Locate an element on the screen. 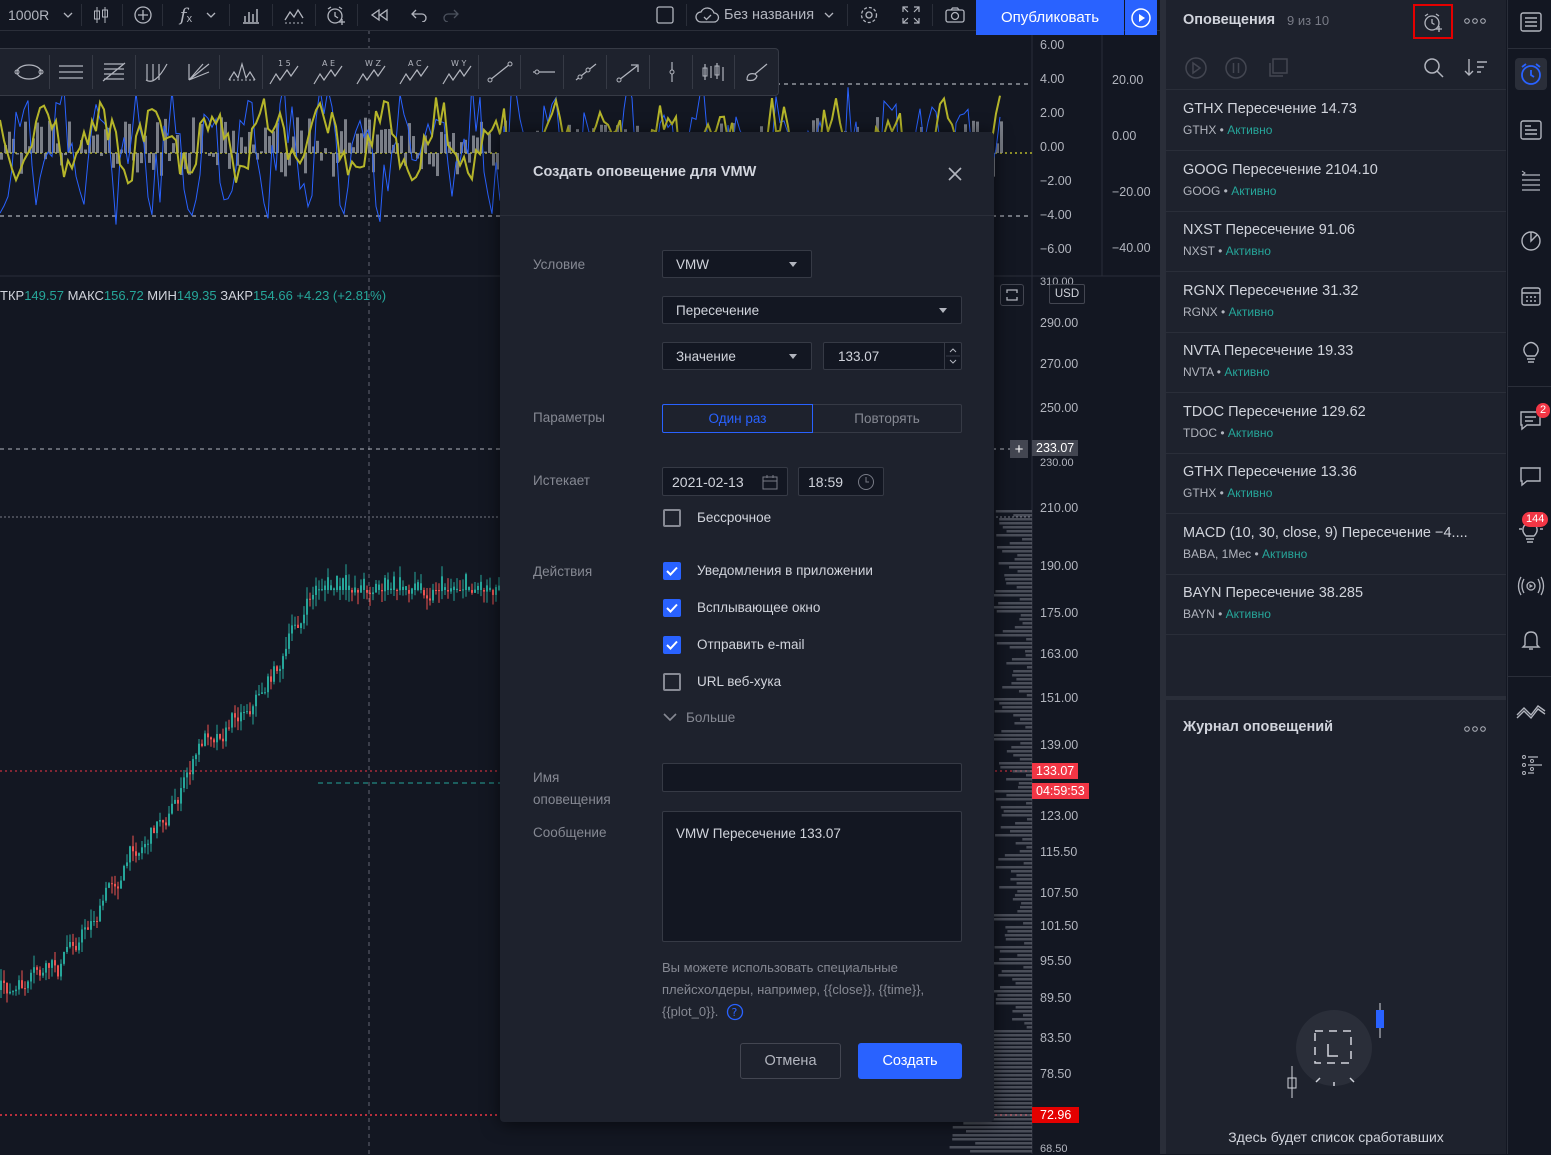  camera-icon is located at coordinates (955, 15).